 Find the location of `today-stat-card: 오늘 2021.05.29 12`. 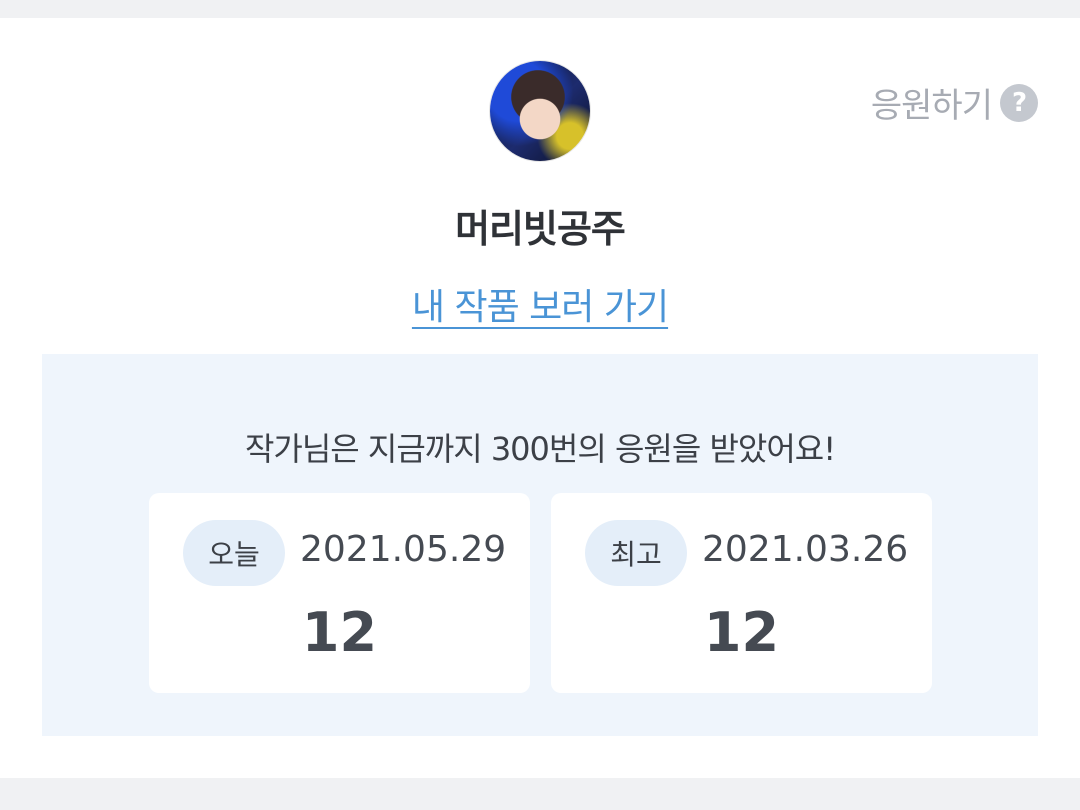

today-stat-card: 오늘 2021.05.29 12 is located at coordinates (339, 593).